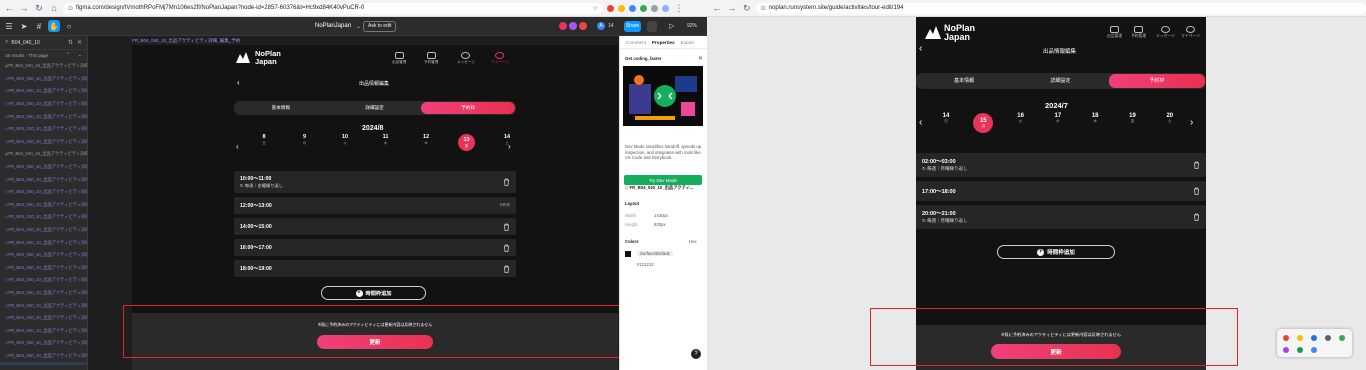 The width and height of the screenshot is (1366, 370). Describe the element at coordinates (375, 205) in the screenshot. I see `time-slot-row: 12:00～13:00 予約有` at that location.